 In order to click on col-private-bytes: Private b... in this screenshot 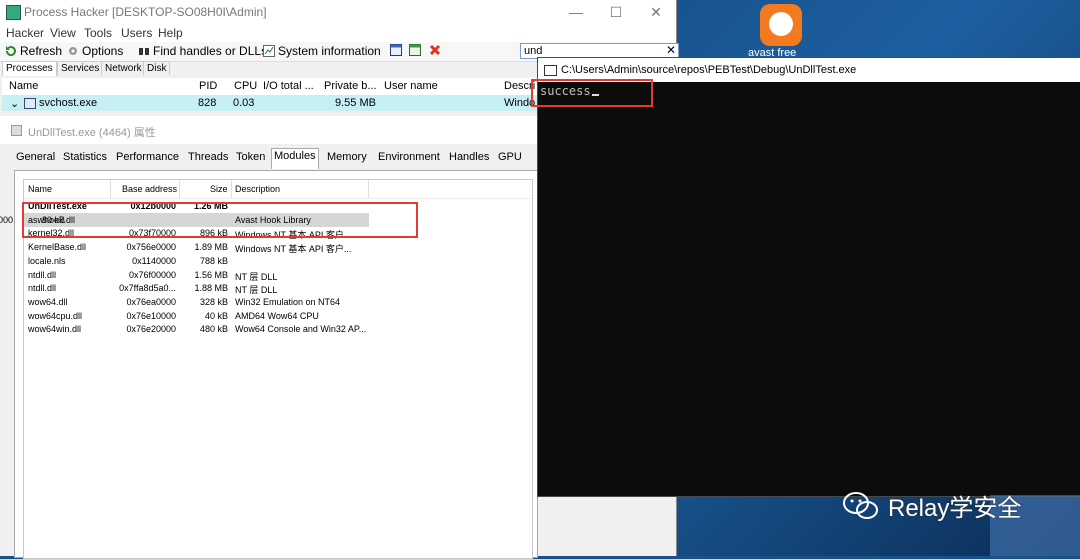, I will do `click(350, 86)`.